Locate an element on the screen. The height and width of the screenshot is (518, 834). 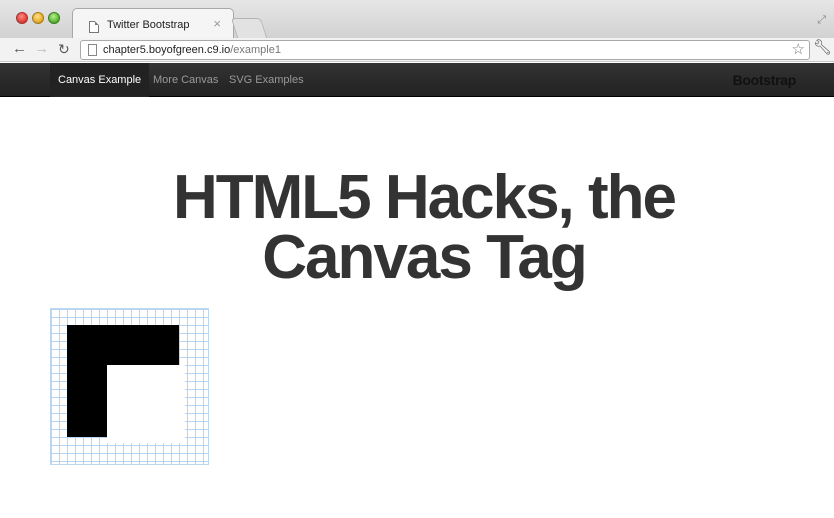
back-arrow-icon: ← is located at coordinates (19, 49).